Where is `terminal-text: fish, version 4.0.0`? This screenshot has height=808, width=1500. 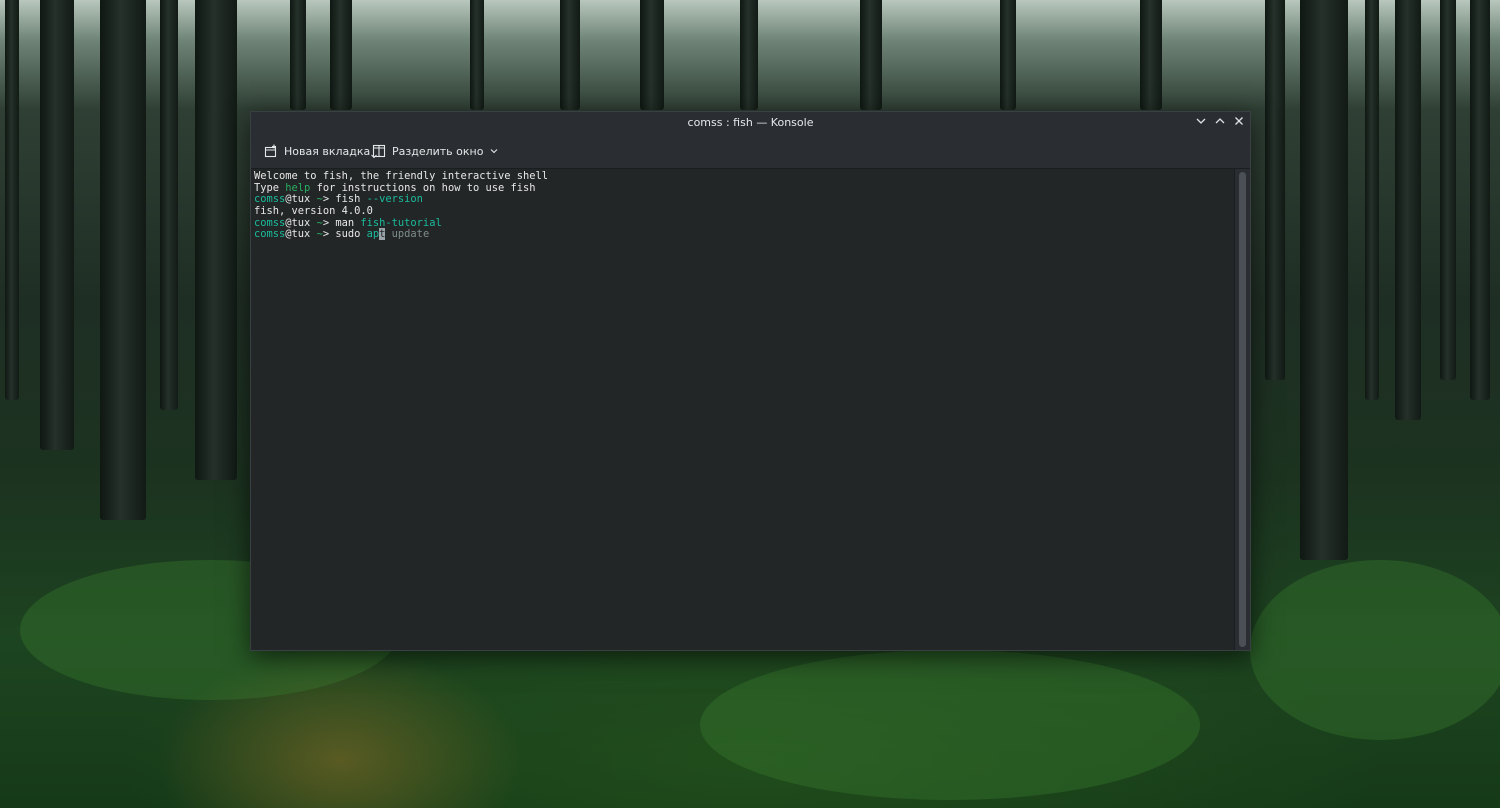
terminal-text: fish, version 4.0.0 is located at coordinates (313, 211).